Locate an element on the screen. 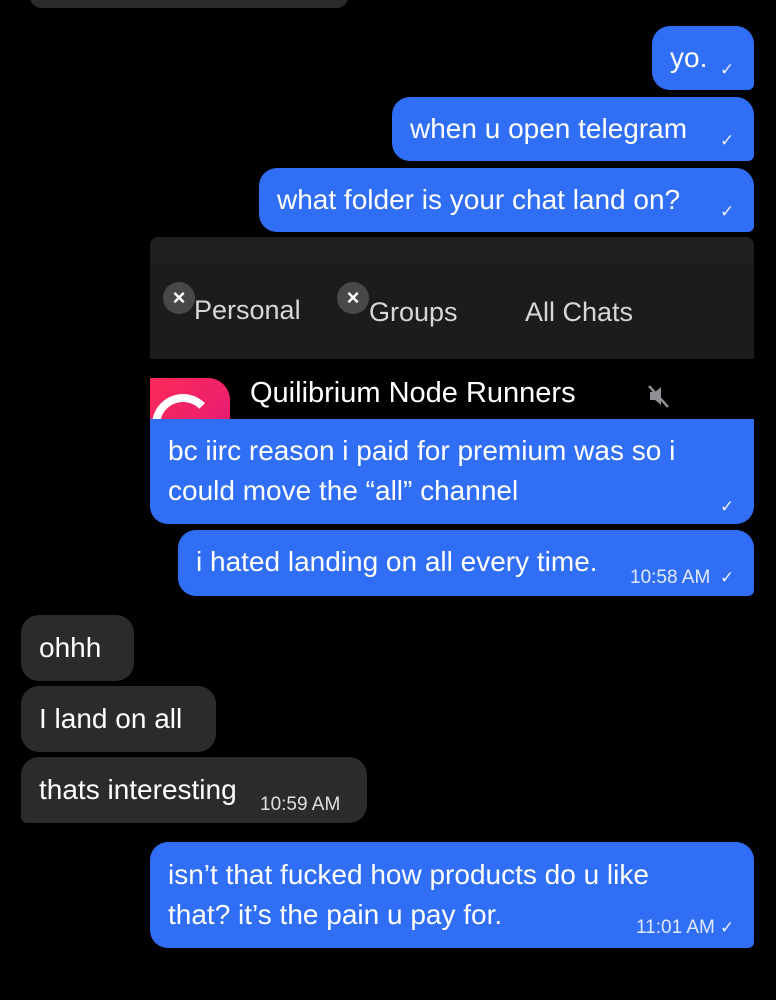 The height and width of the screenshot is (1000, 776). message-text-line: that? it’s the pain u pay for. is located at coordinates (335, 914).